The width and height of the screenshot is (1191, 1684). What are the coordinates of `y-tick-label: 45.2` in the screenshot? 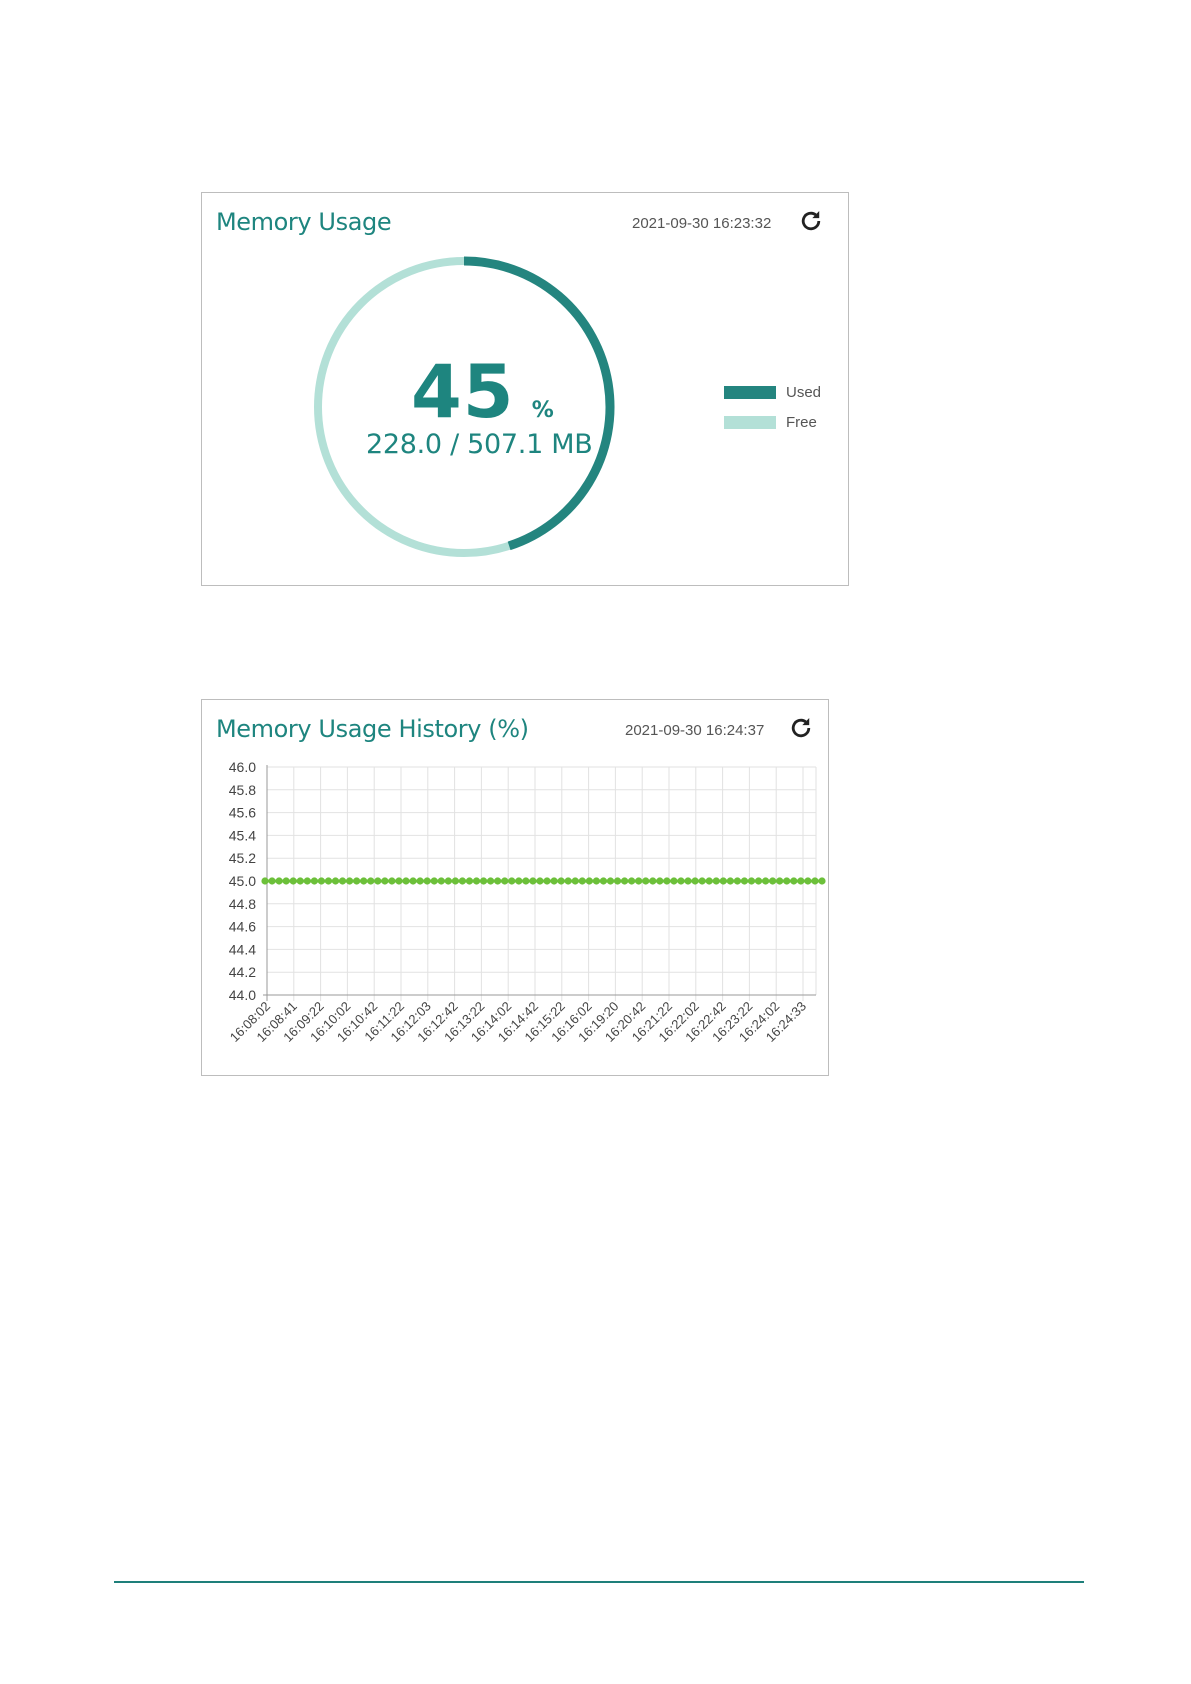 It's located at (242, 858).